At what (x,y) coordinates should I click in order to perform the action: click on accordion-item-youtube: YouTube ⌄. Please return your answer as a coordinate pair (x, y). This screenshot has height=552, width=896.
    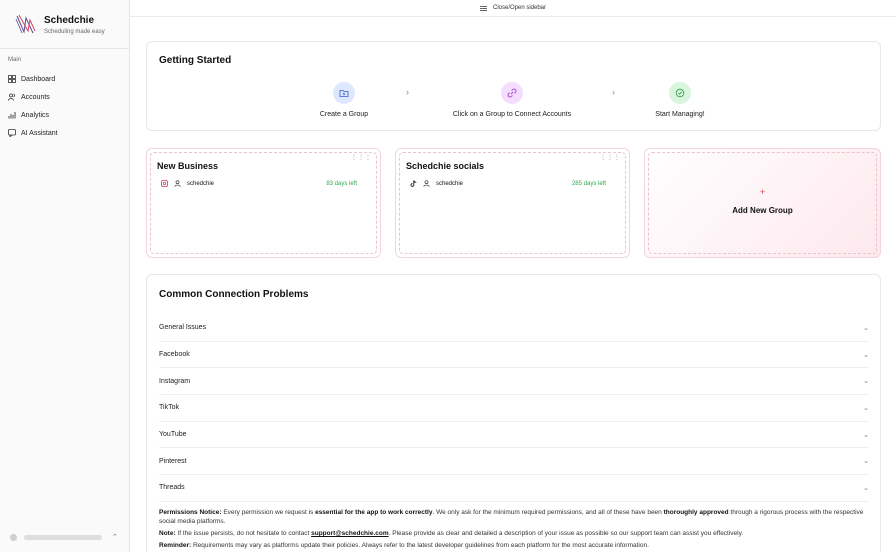
    Looking at the image, I should click on (514, 435).